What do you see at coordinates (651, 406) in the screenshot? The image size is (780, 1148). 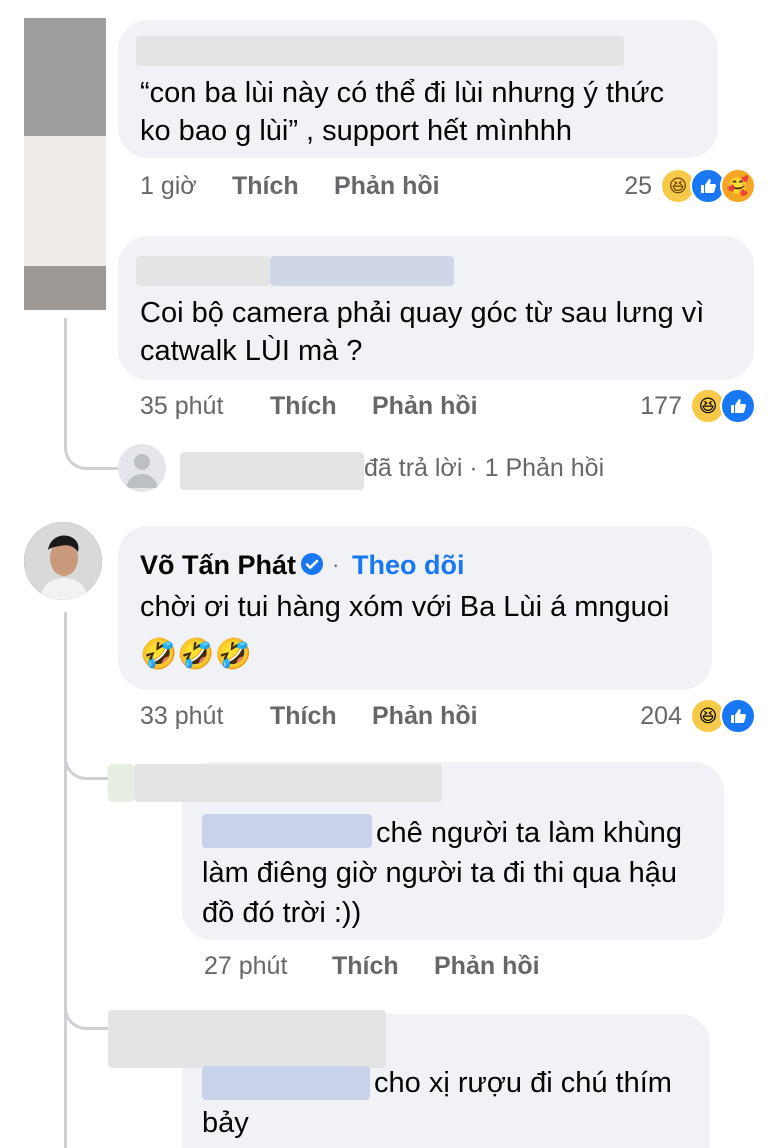 I see `reaction-count: 177` at bounding box center [651, 406].